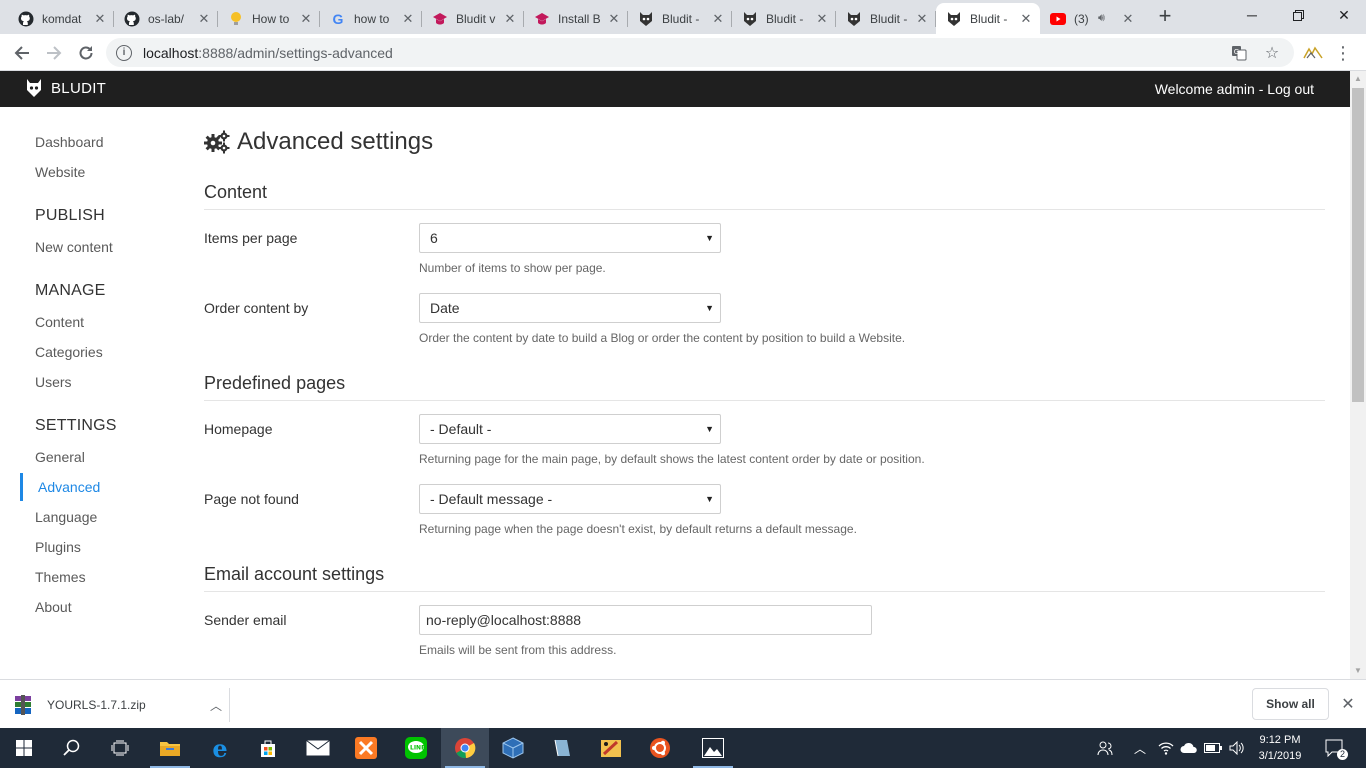 This screenshot has width=1366, height=768. Describe the element at coordinates (96, 705) in the screenshot. I see `download-filename: YOURLS-1.7.1.zip` at that location.